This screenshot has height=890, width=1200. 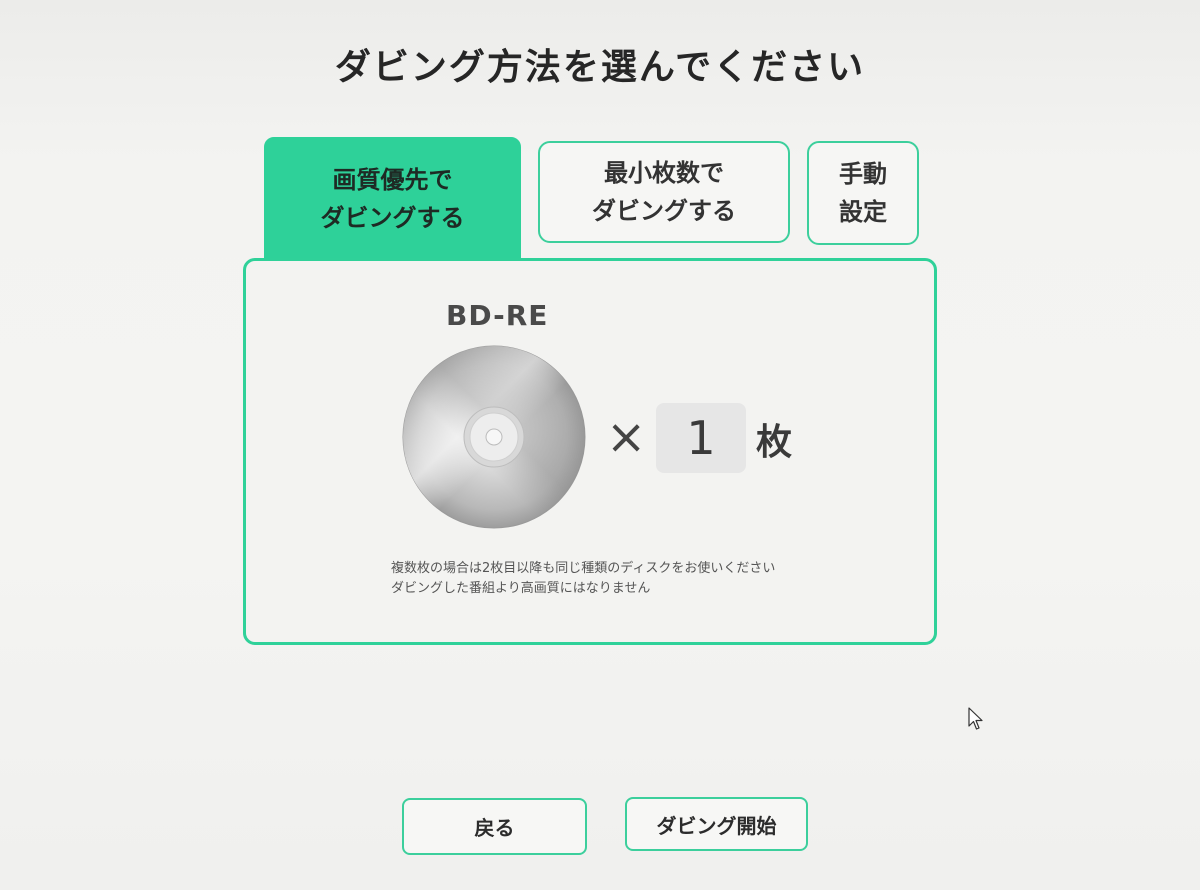 What do you see at coordinates (600, 67) in the screenshot?
I see `page-title: ダビング方法を選んでください` at bounding box center [600, 67].